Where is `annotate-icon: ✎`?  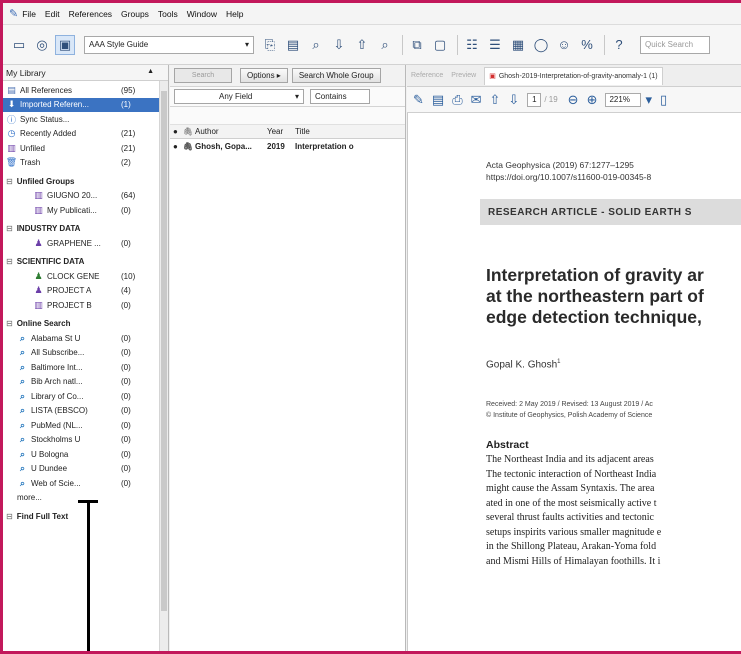
annotate-icon: ✎ is located at coordinates (418, 100).